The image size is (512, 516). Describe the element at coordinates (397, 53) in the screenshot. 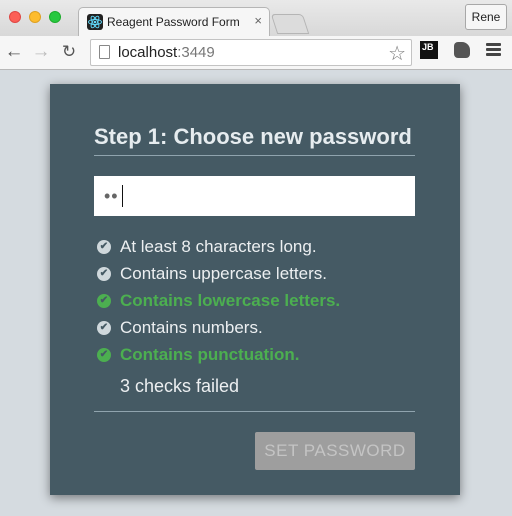

I see `bookmark-star-icon: ☆` at that location.